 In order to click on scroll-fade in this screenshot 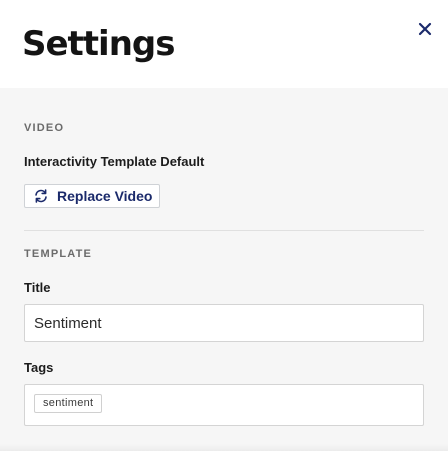, I will do `click(224, 447)`.